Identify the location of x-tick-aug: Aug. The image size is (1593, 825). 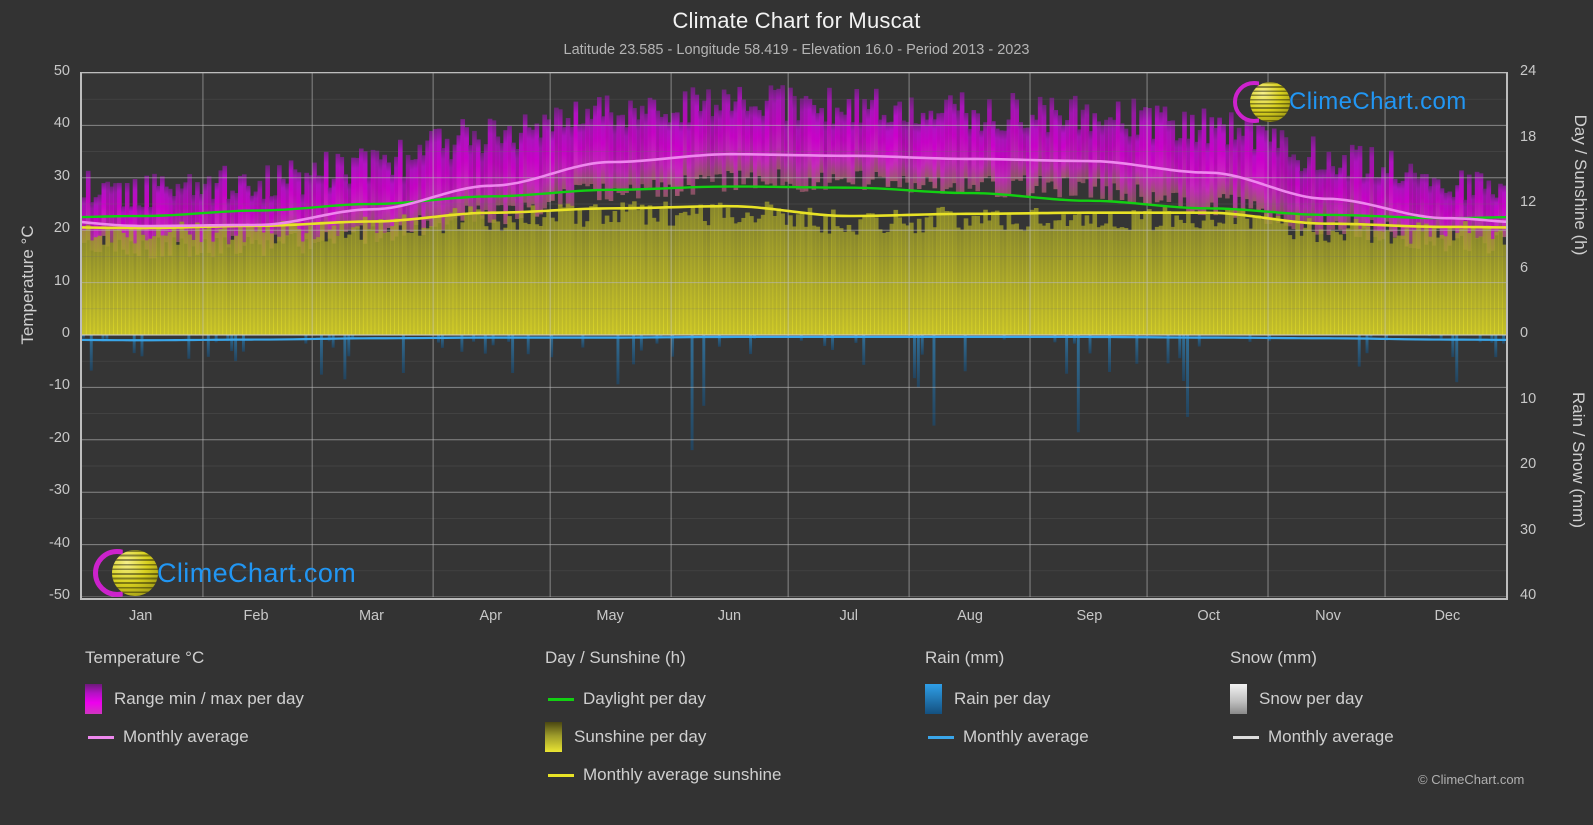
(970, 616).